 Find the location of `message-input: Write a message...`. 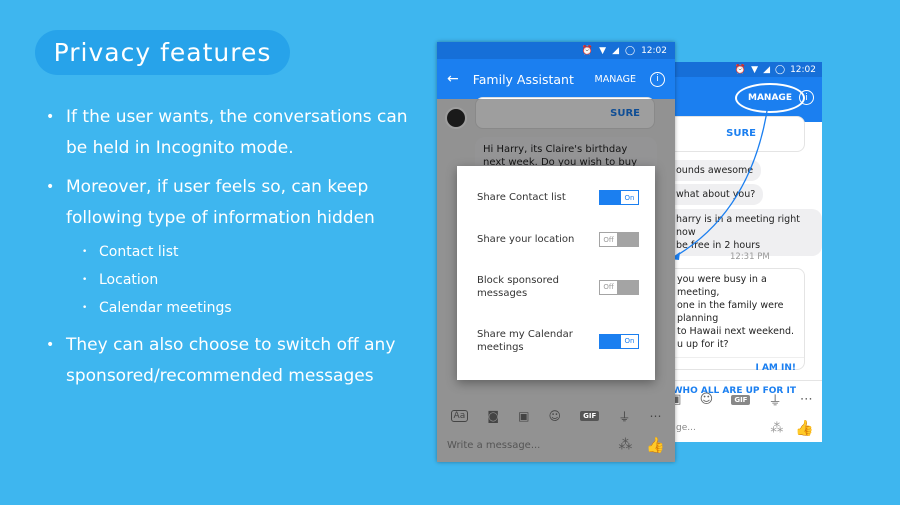

message-input: Write a message... is located at coordinates (493, 445).